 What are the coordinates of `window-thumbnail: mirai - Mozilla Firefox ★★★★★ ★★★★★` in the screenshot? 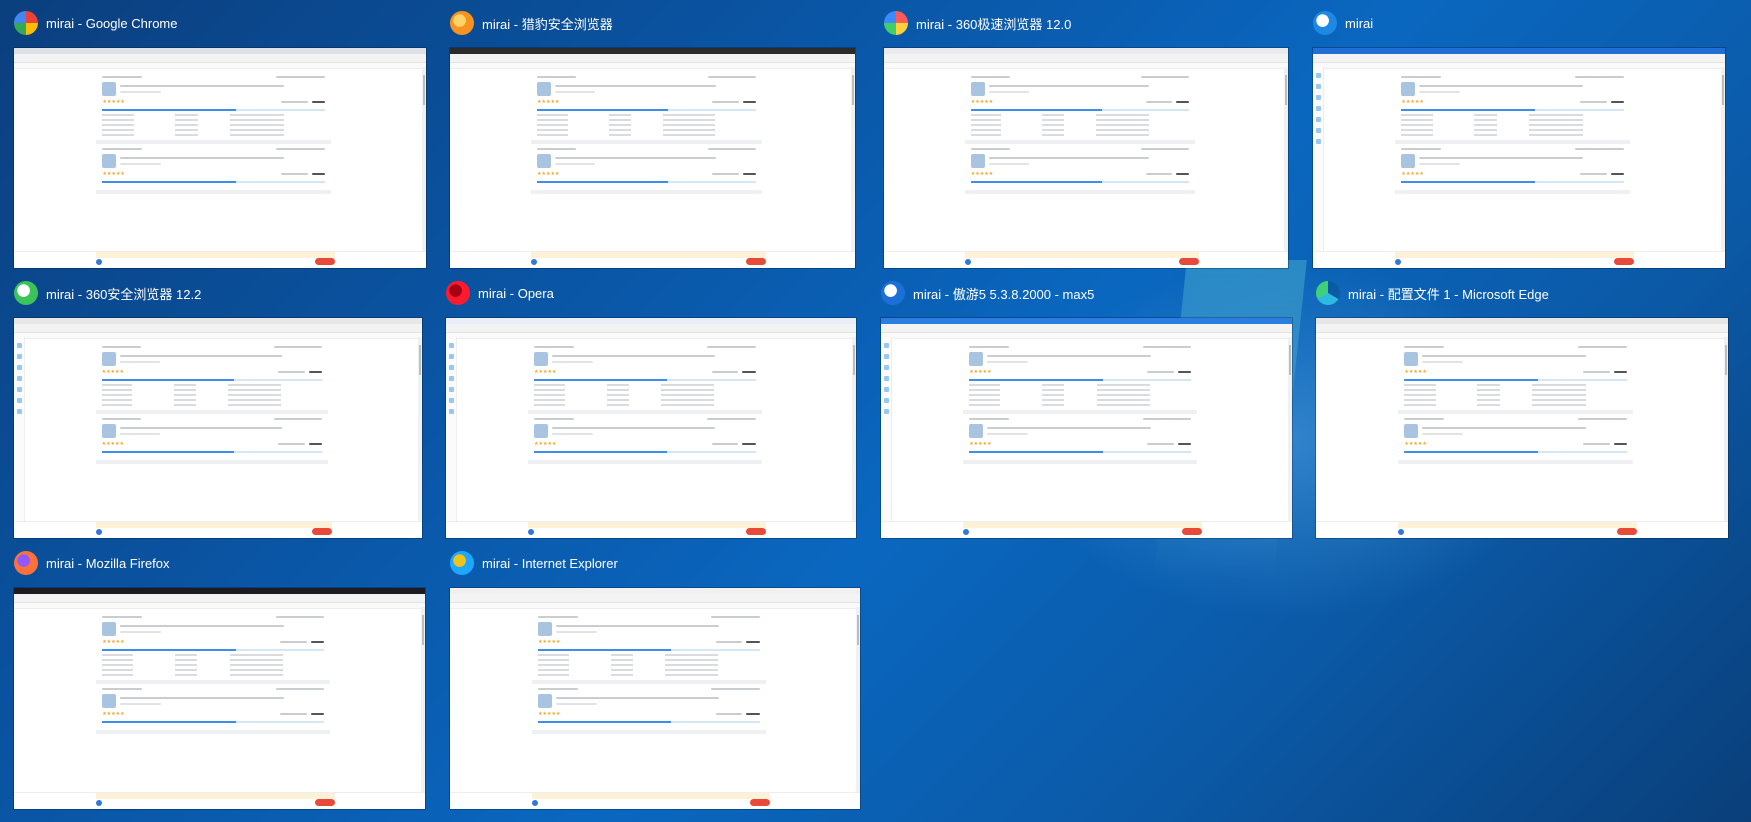 It's located at (219, 678).